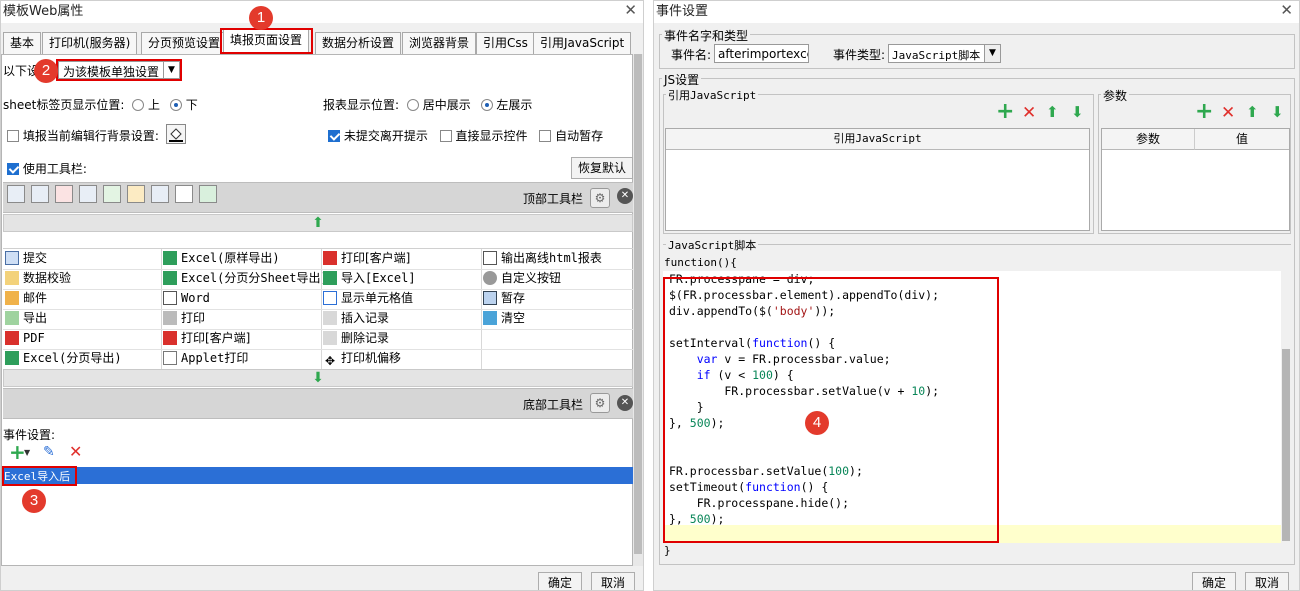  Describe the element at coordinates (25, 318) in the screenshot. I see `btn-export: 导出` at that location.